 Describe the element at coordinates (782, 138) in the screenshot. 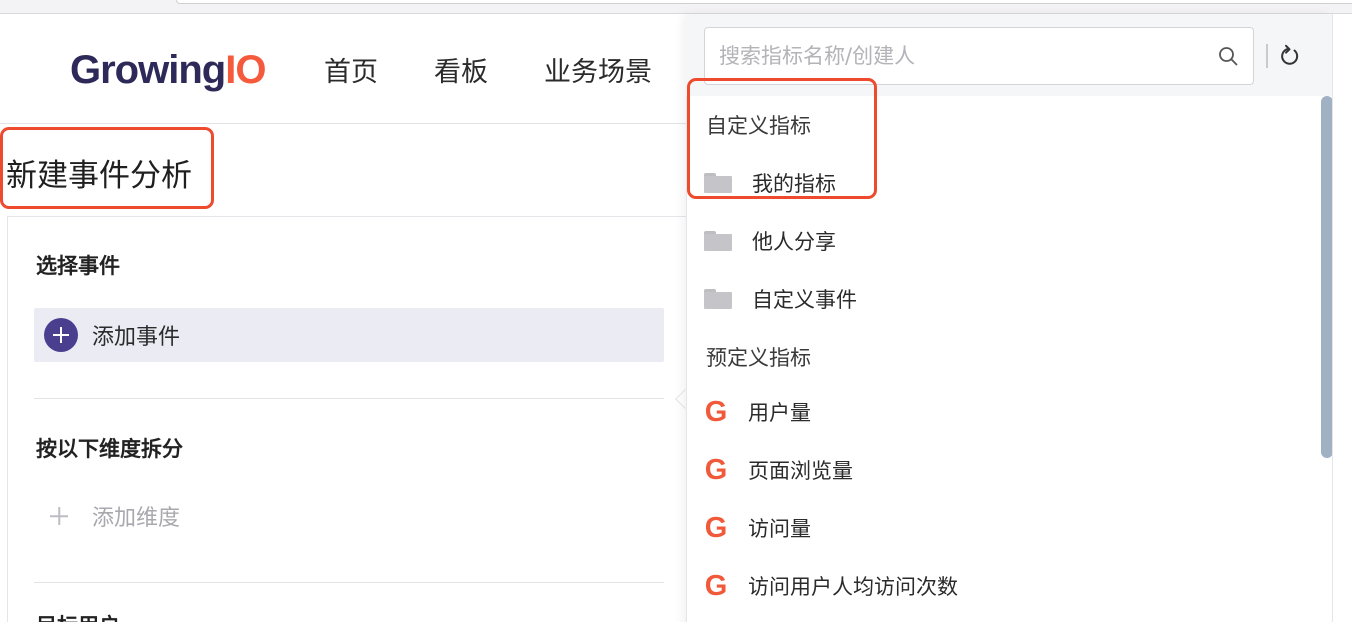

I see `custom-metrics-highlight` at that location.